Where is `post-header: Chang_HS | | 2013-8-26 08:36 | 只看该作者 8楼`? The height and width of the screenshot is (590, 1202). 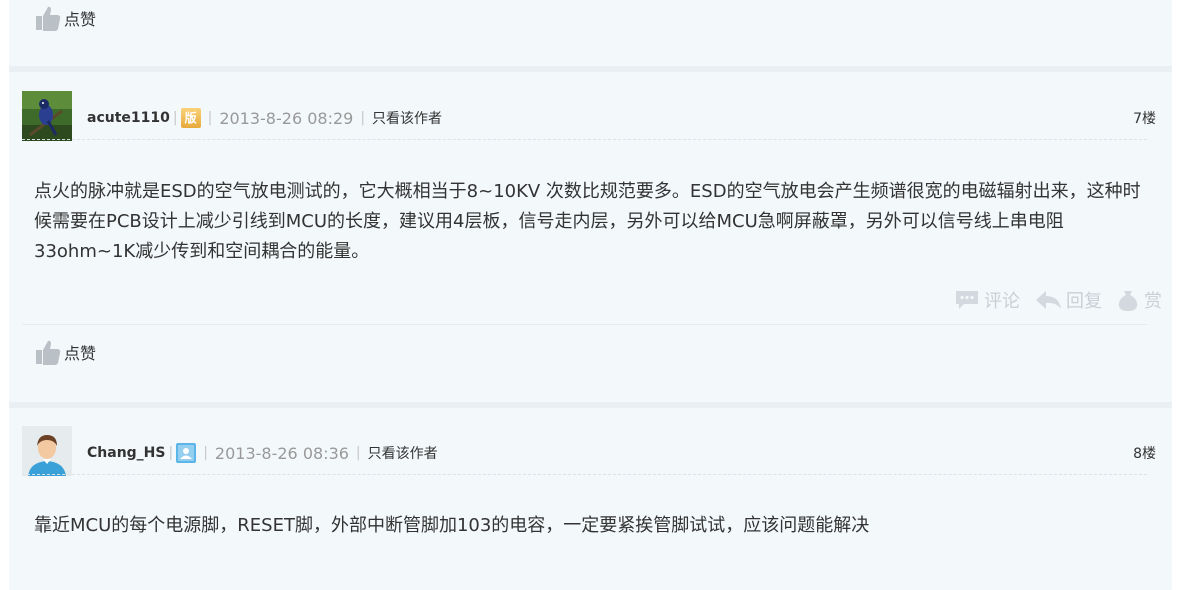 post-header: Chang_HS | | 2013-8-26 08:36 | 只看该作者 8楼 is located at coordinates (621, 453).